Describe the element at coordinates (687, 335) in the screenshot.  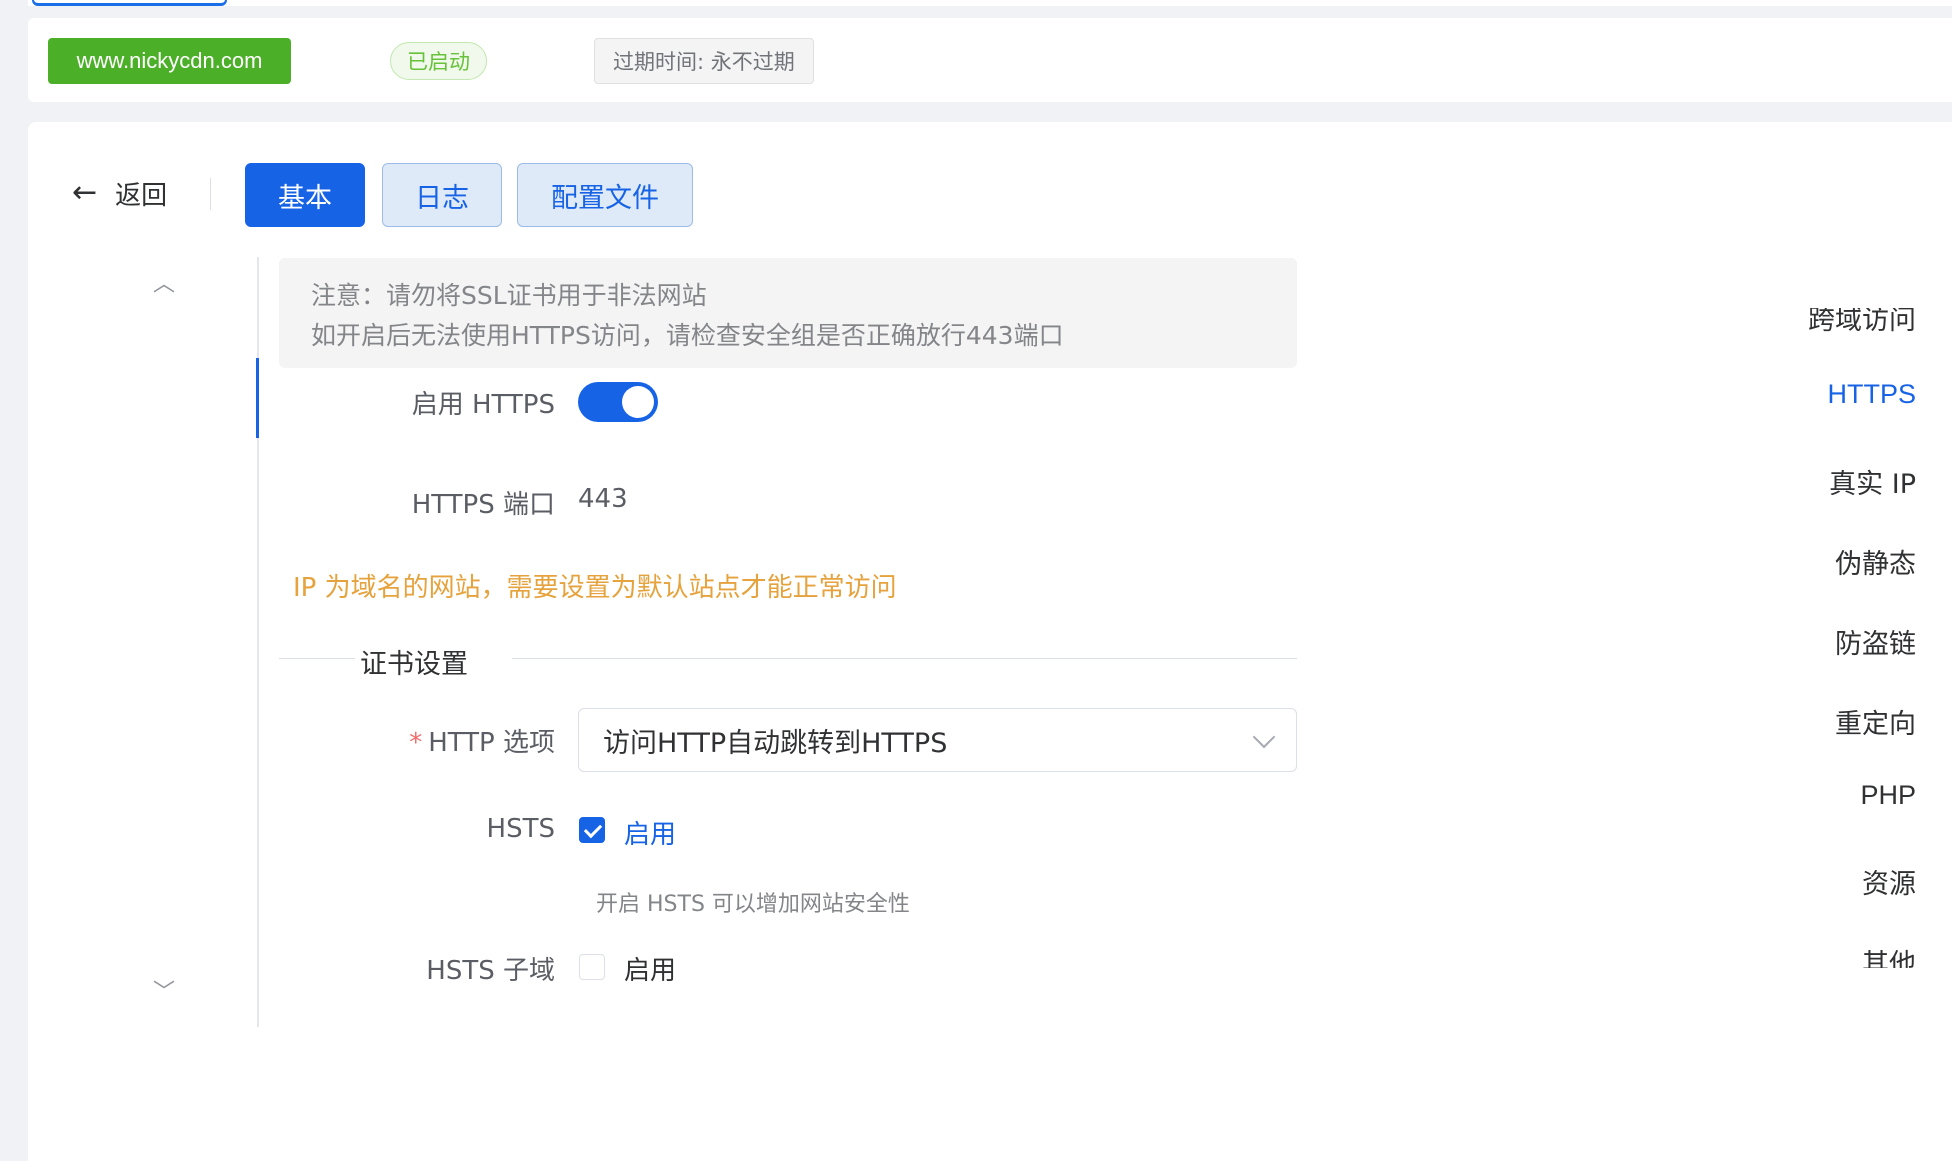
I see `notice-line-2: 如开启后无法使用HTTPS访问，请检查安全组是否正确放行443端口` at that location.